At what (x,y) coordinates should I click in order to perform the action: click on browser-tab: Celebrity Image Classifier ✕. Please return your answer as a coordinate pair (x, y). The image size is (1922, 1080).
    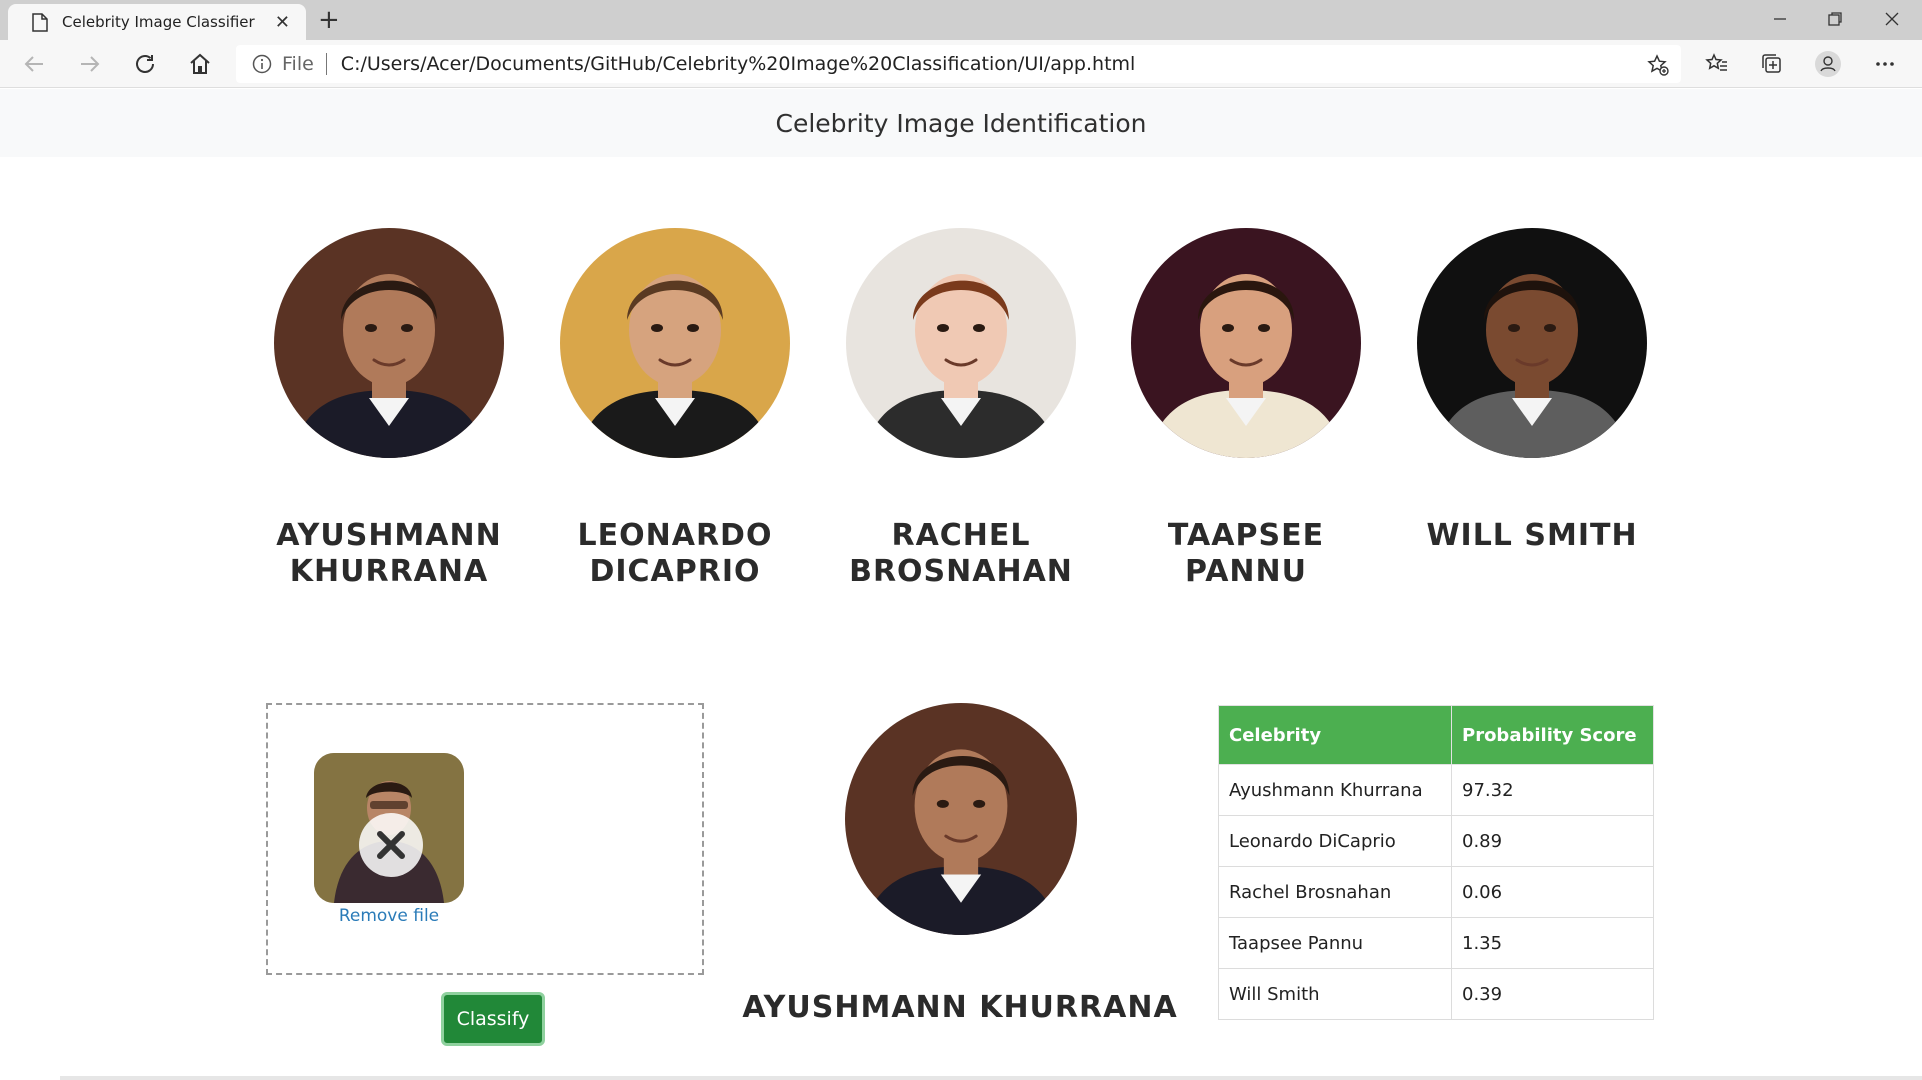
    Looking at the image, I should click on (157, 22).